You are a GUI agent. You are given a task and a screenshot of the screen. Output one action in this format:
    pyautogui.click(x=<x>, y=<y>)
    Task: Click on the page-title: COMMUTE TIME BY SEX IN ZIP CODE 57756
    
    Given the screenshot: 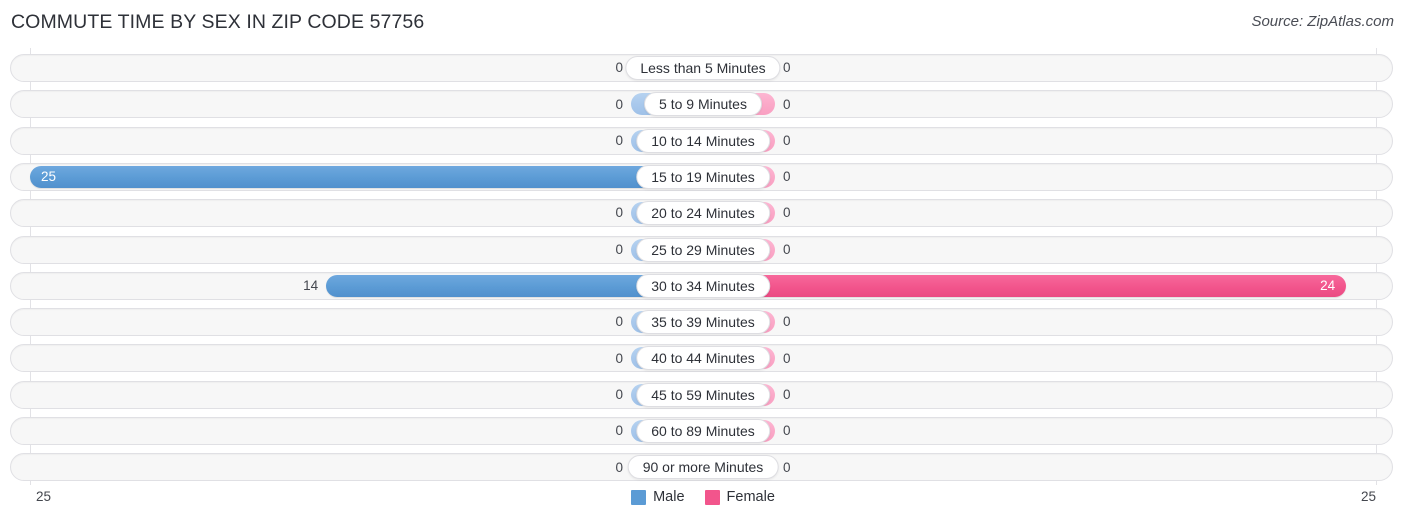 What is the action you would take?
    pyautogui.click(x=218, y=22)
    